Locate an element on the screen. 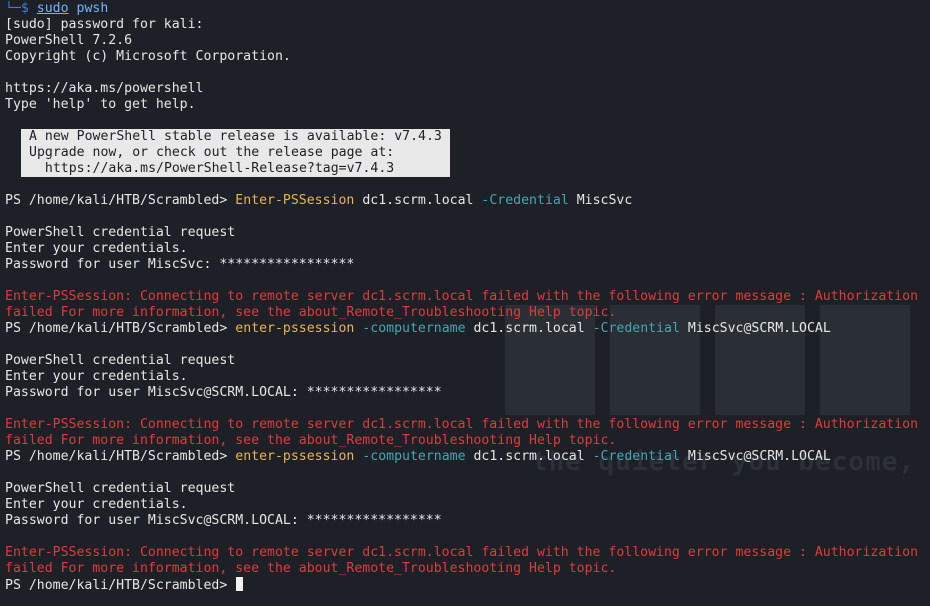 The width and height of the screenshot is (930, 606). credential-user: MiscSvc is located at coordinates (604, 200).